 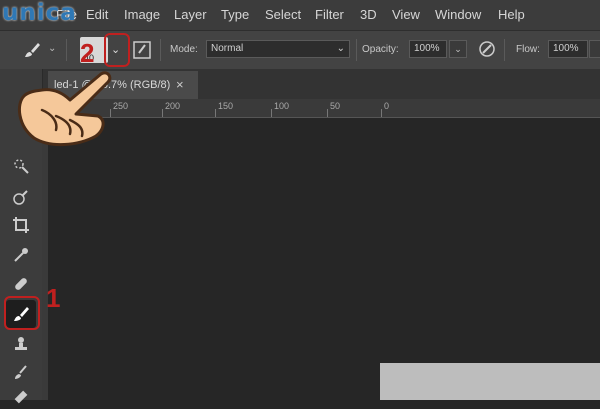 I want to click on pressure-opacity-icon, so click(x=487, y=50).